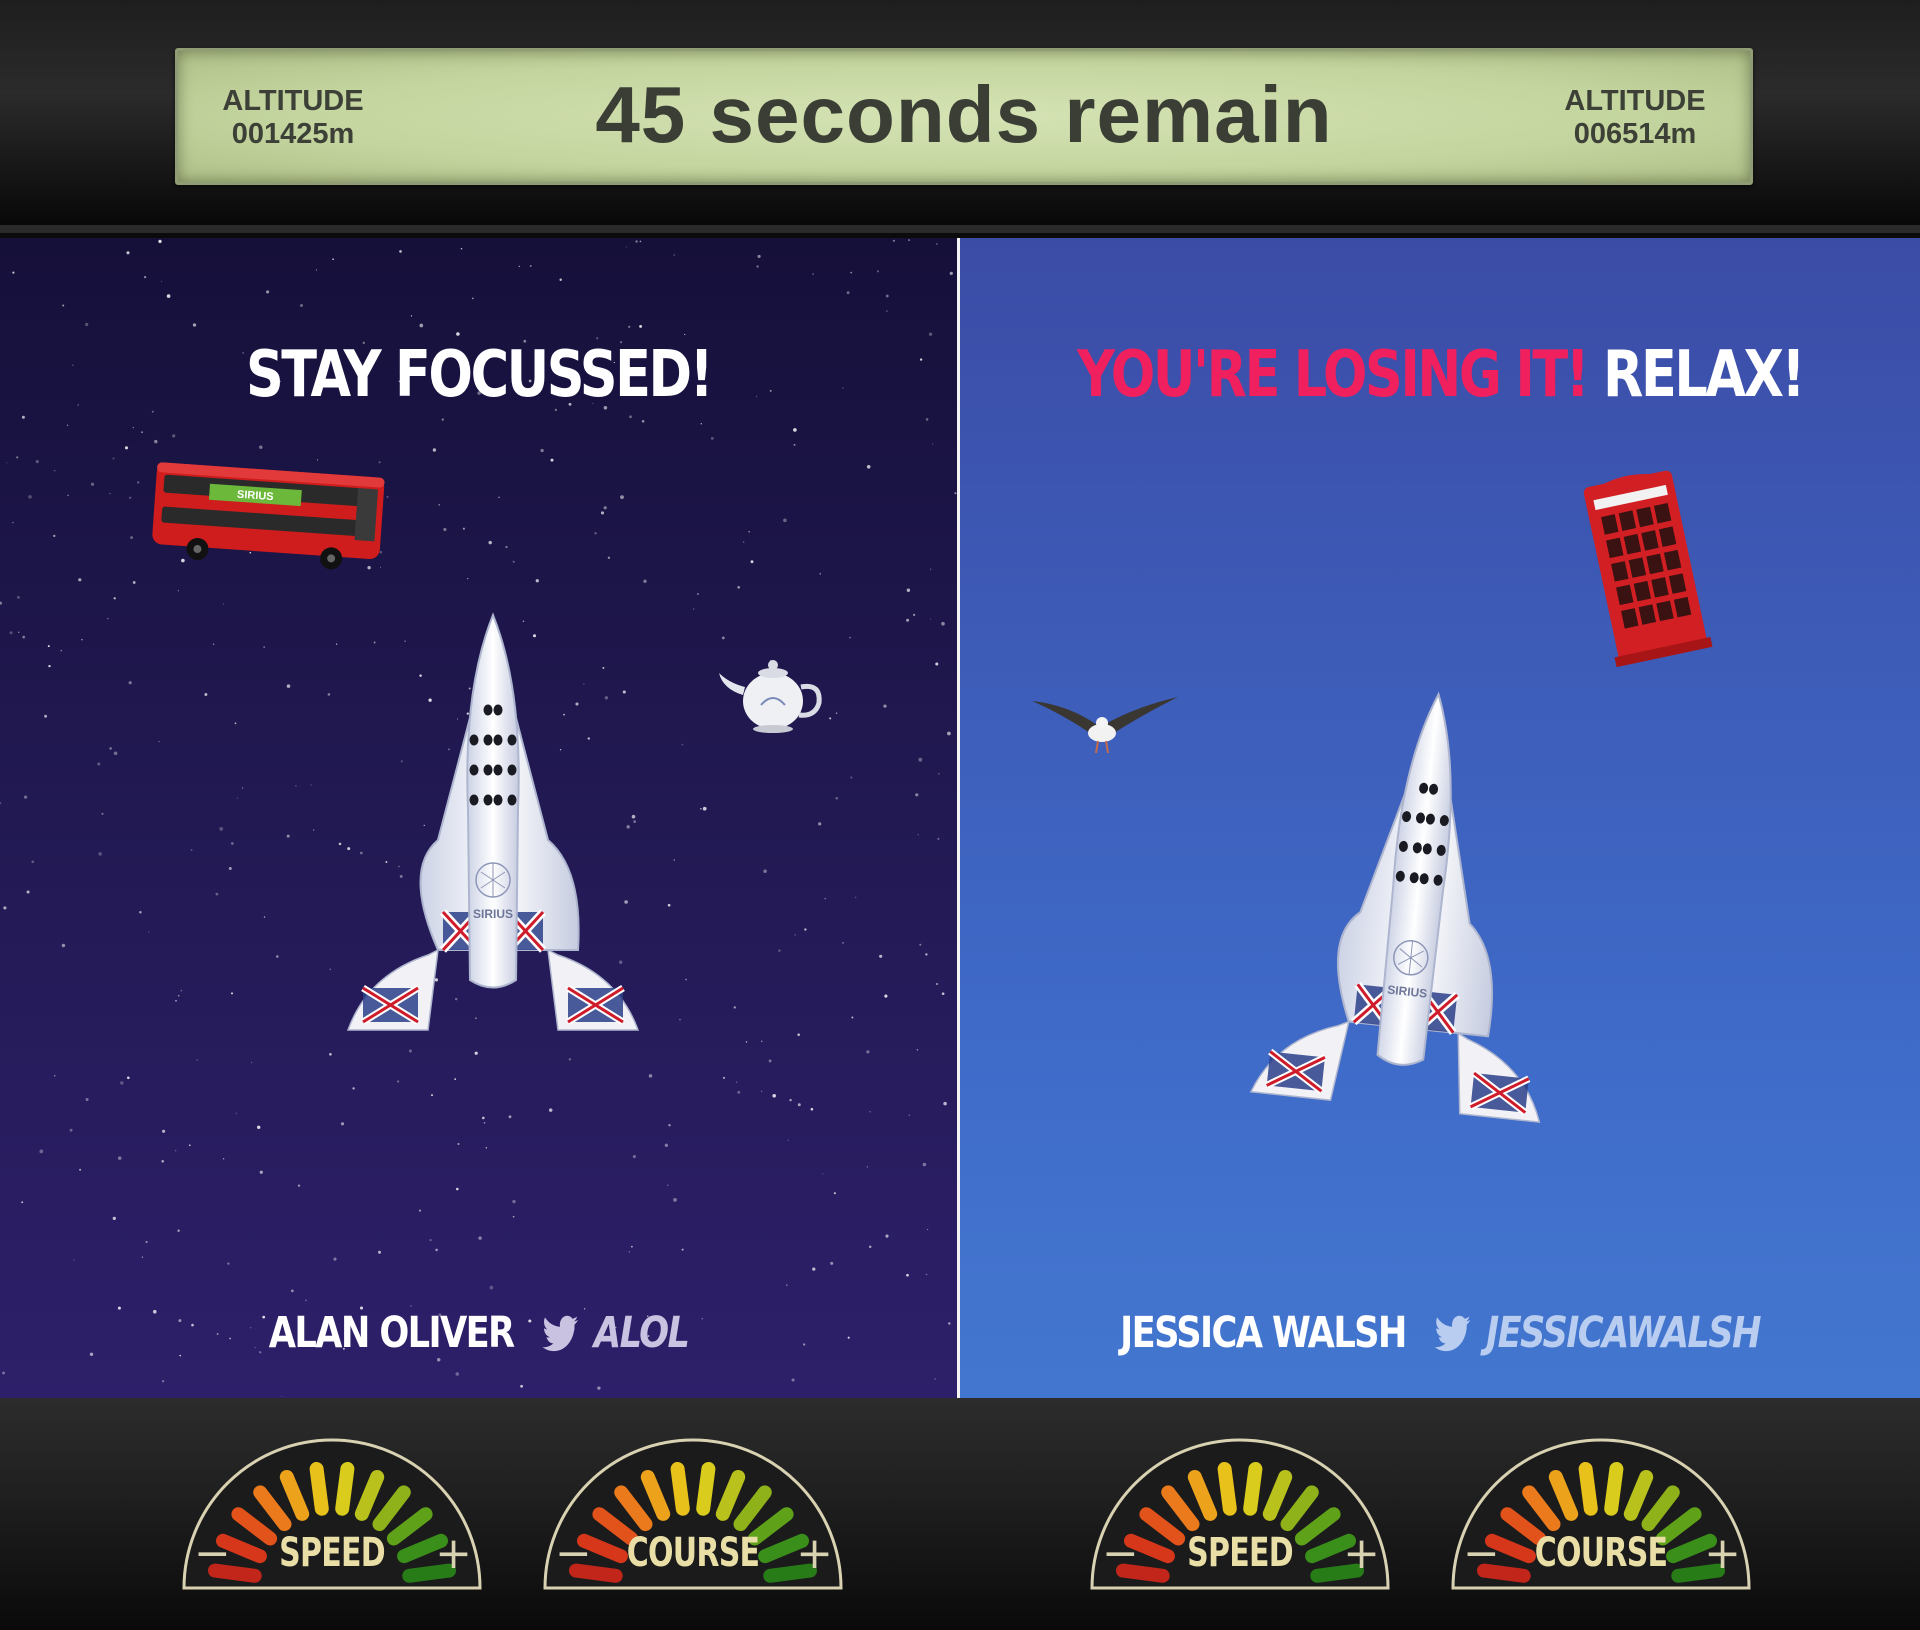  I want to click on left-player-credit: ALAN OLIVER ALOL, so click(478, 1333).